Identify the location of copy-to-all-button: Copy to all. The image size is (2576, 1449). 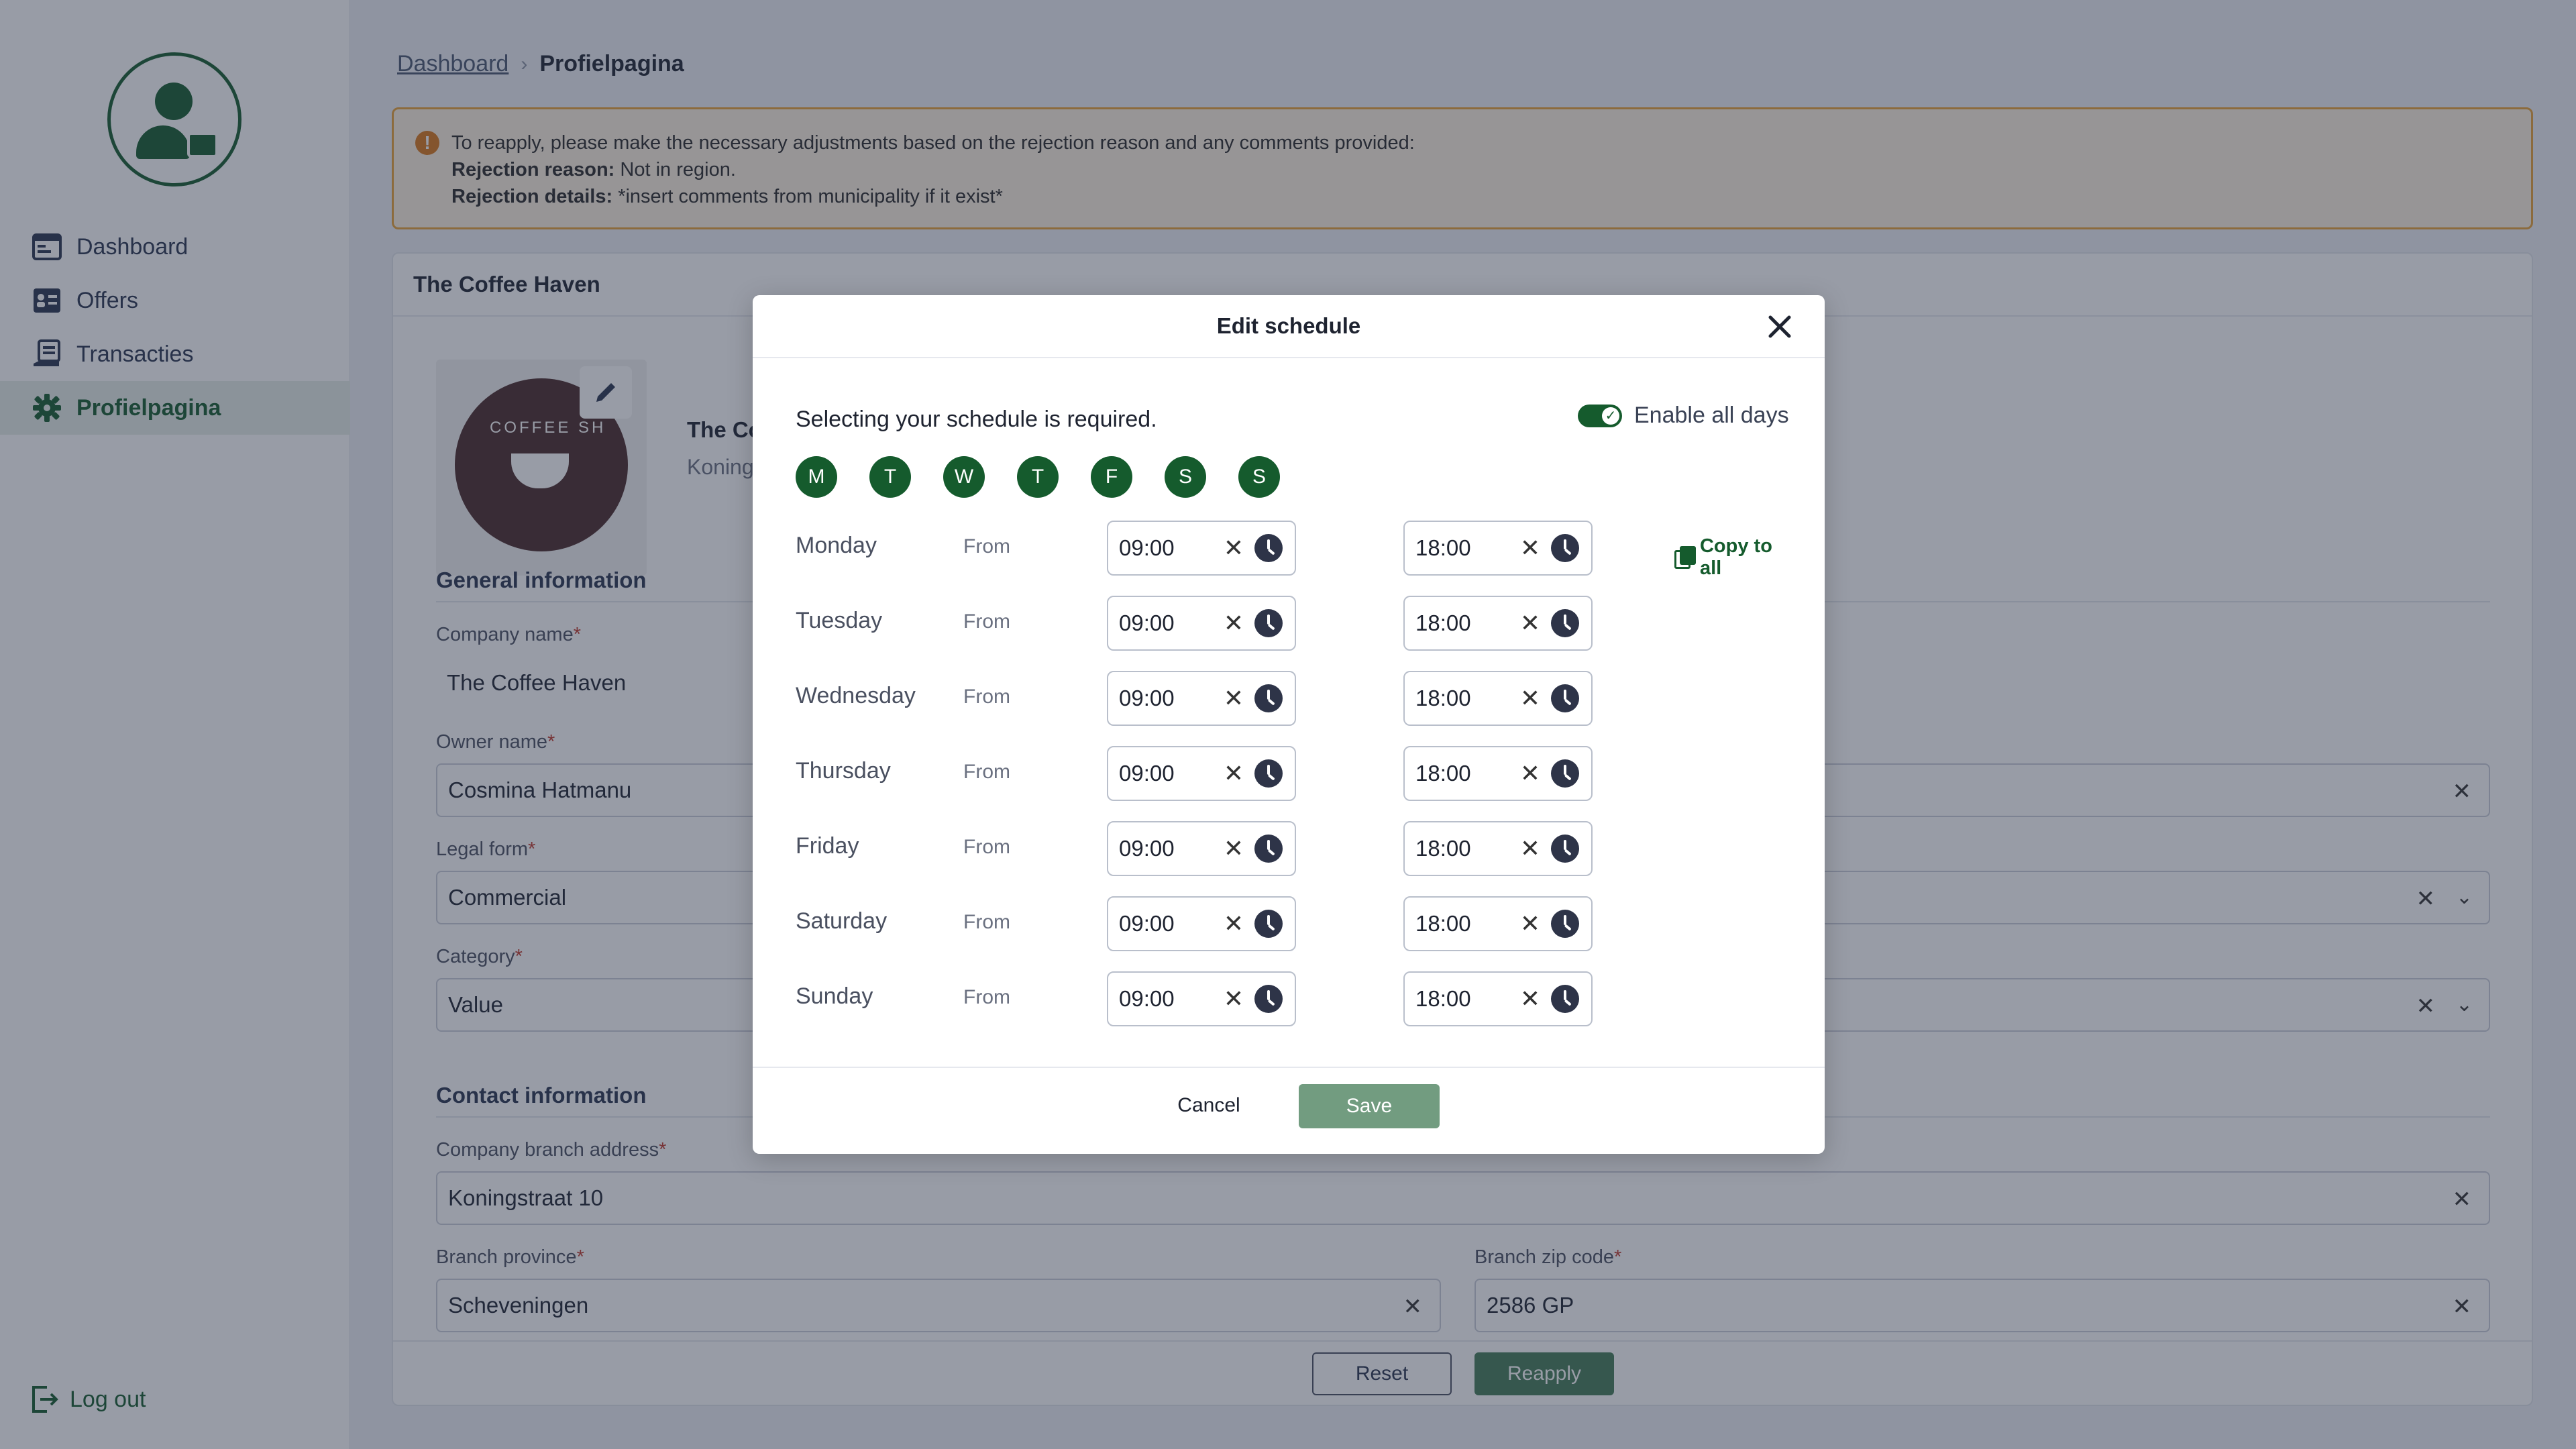
(1728, 557).